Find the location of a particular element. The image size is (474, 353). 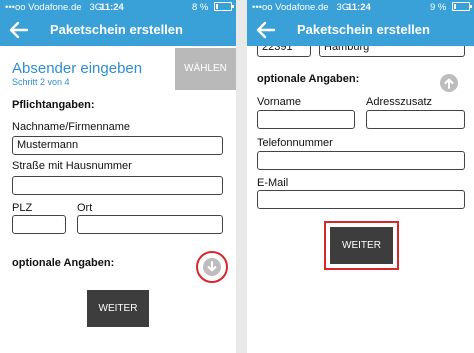

status-bar: •••oo Vodafone.de 3G 11:24 8 % is located at coordinates (118, 7).